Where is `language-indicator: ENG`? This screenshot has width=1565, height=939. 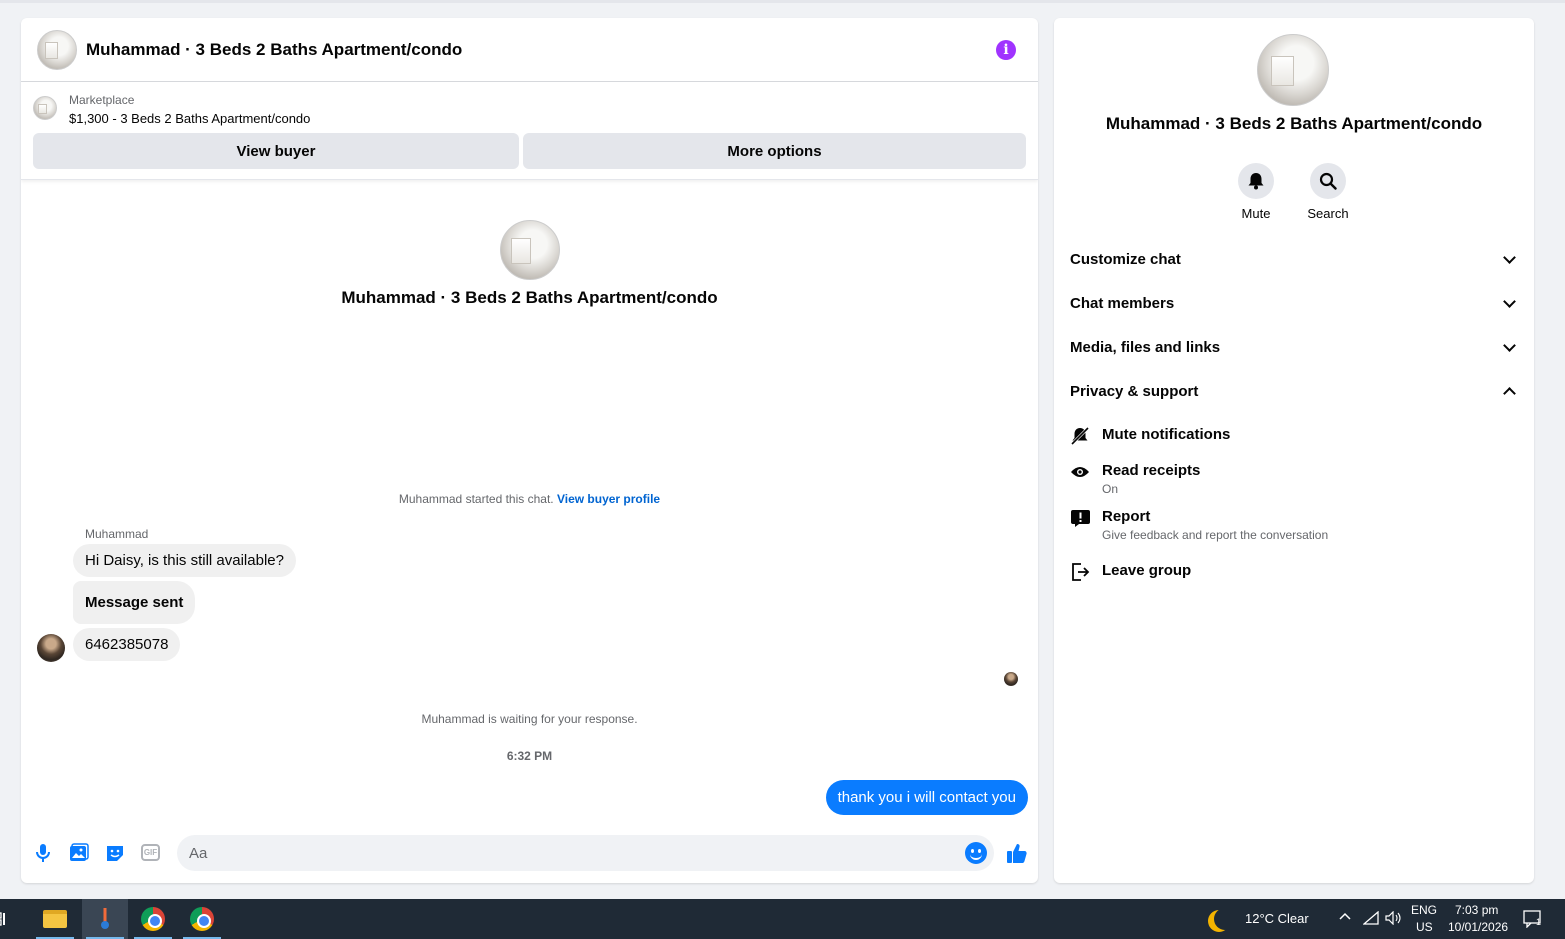
language-indicator: ENG is located at coordinates (1424, 910).